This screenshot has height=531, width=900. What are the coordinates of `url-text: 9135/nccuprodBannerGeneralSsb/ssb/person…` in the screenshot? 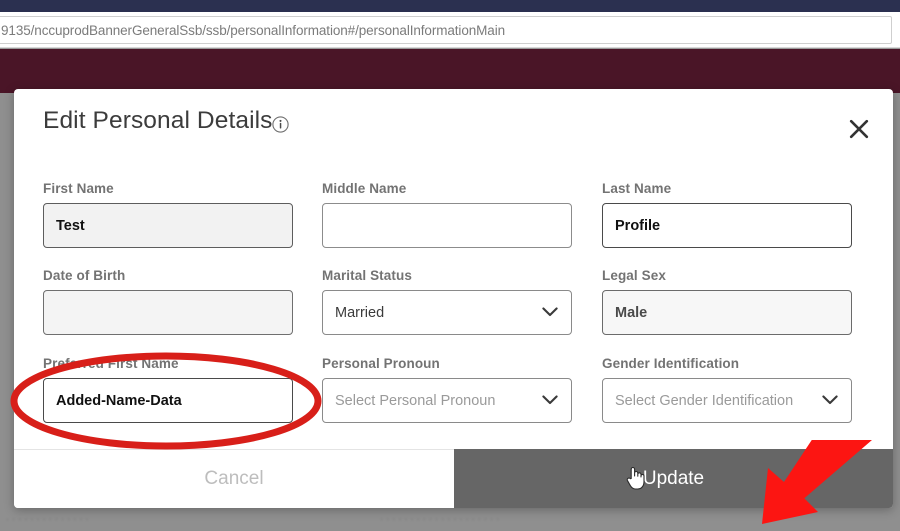 It's located at (253, 30).